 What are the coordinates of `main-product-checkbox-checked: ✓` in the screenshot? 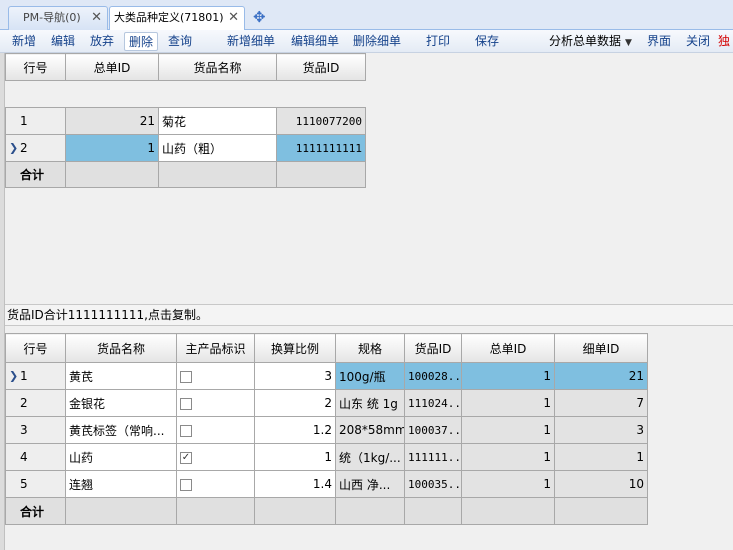 It's located at (186, 457).